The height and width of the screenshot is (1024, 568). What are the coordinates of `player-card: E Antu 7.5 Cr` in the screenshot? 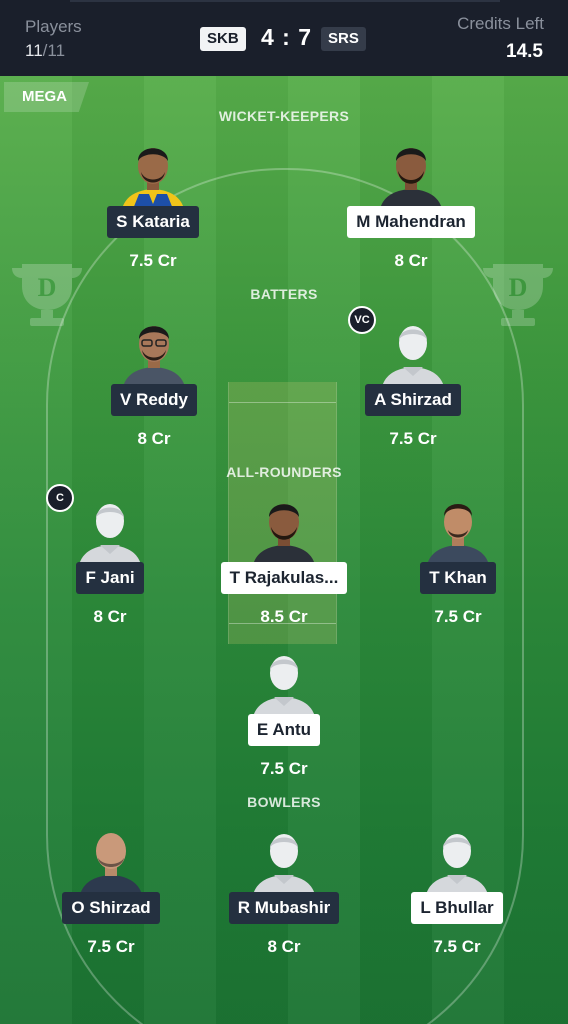 It's located at (284, 710).